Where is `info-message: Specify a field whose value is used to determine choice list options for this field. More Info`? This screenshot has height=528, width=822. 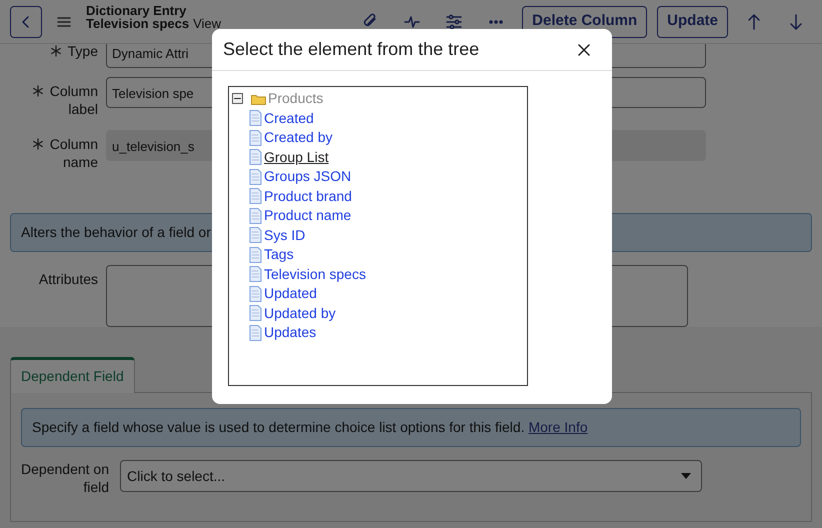 info-message: Specify a field whose value is used to determine choice list options for this field. More Info is located at coordinates (411, 427).